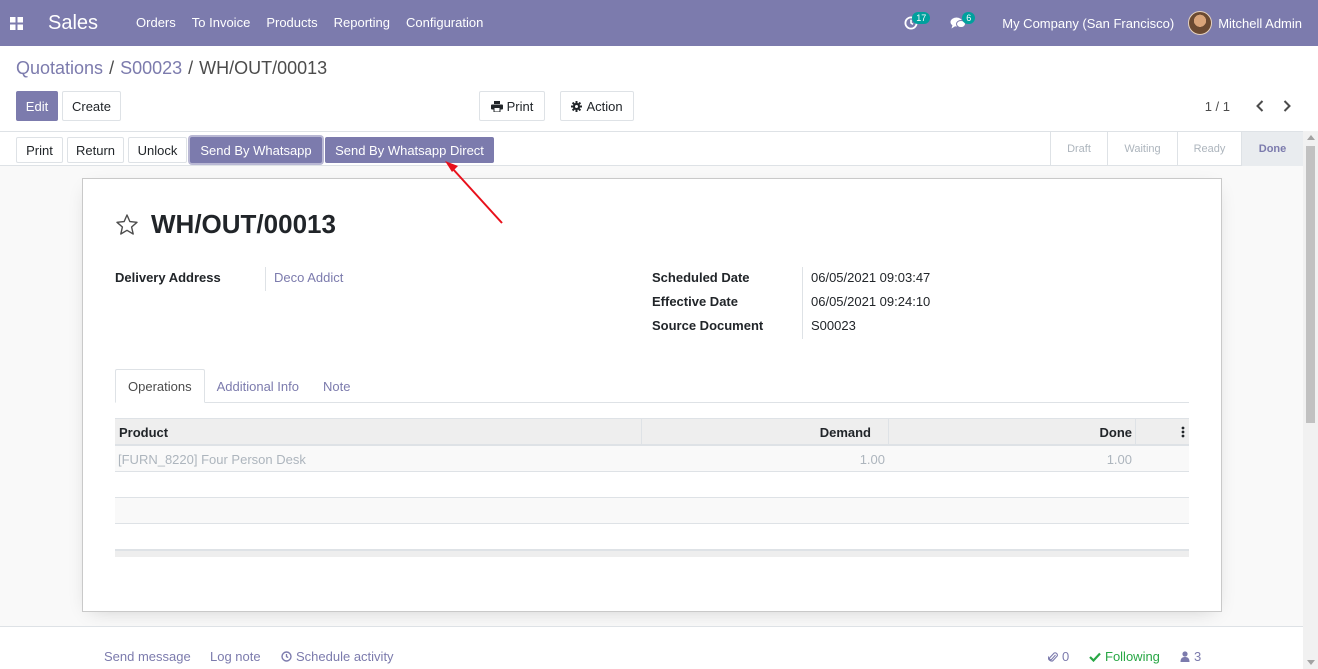 This screenshot has width=1318, height=669. What do you see at coordinates (151, 68) in the screenshot?
I see `breadcrumb-sale-order: S00023` at bounding box center [151, 68].